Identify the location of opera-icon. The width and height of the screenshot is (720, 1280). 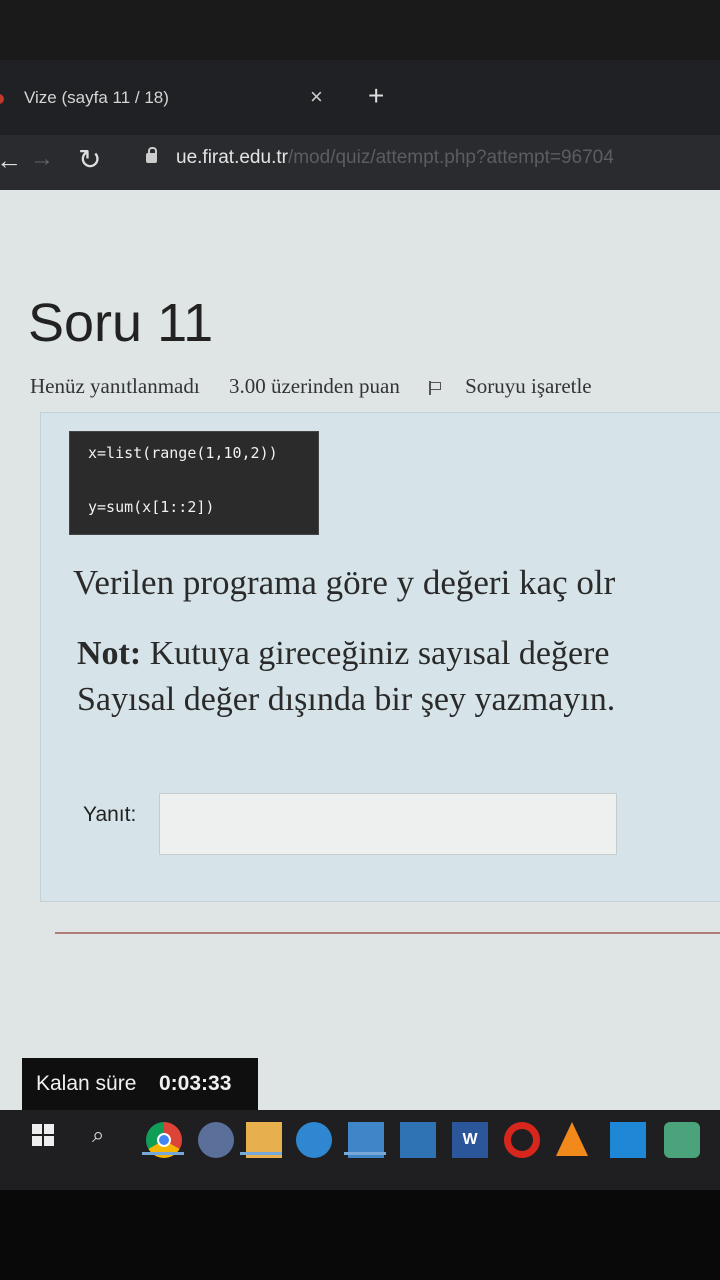
(522, 1140).